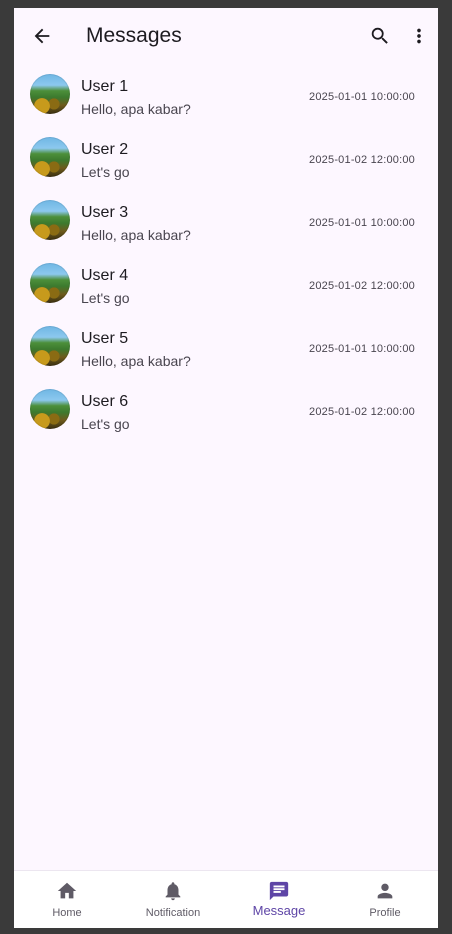  Describe the element at coordinates (226, 36) in the screenshot. I see `top-app-bar: Messages` at that location.